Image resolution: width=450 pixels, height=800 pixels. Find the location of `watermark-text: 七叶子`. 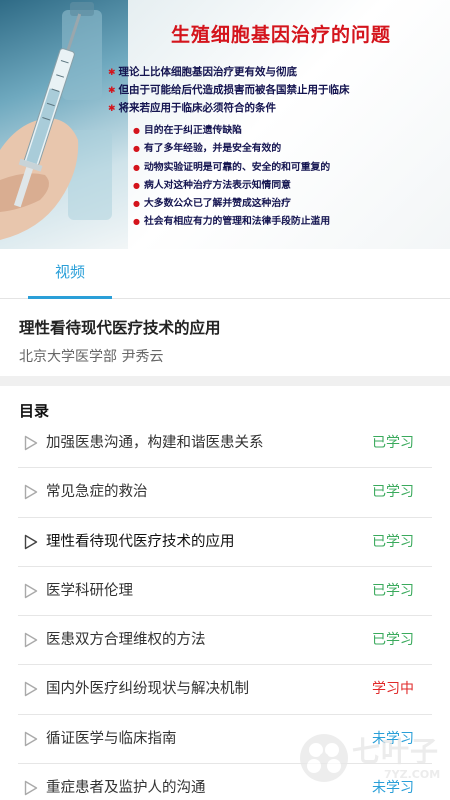

watermark-text: 七叶子 is located at coordinates (396, 751).